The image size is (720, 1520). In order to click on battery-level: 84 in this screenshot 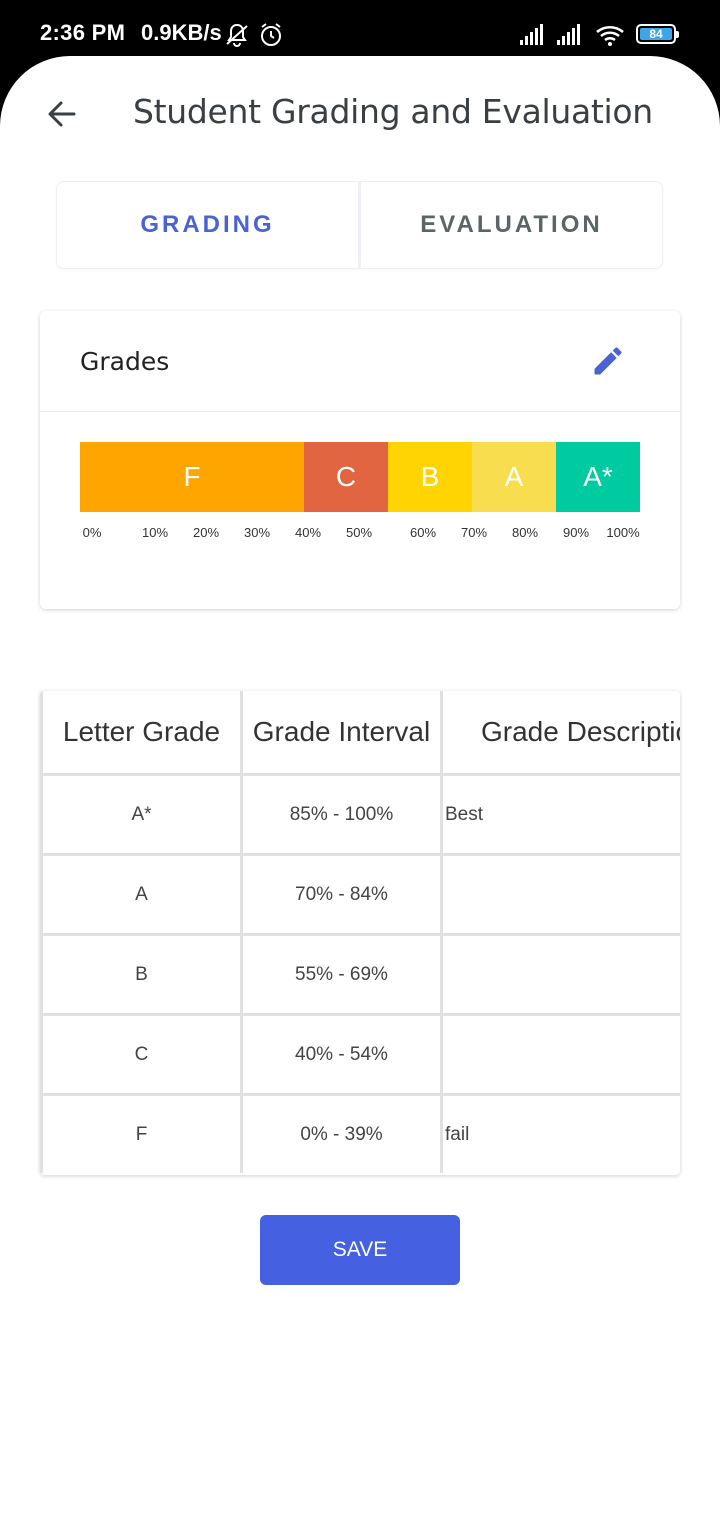, I will do `click(656, 34)`.